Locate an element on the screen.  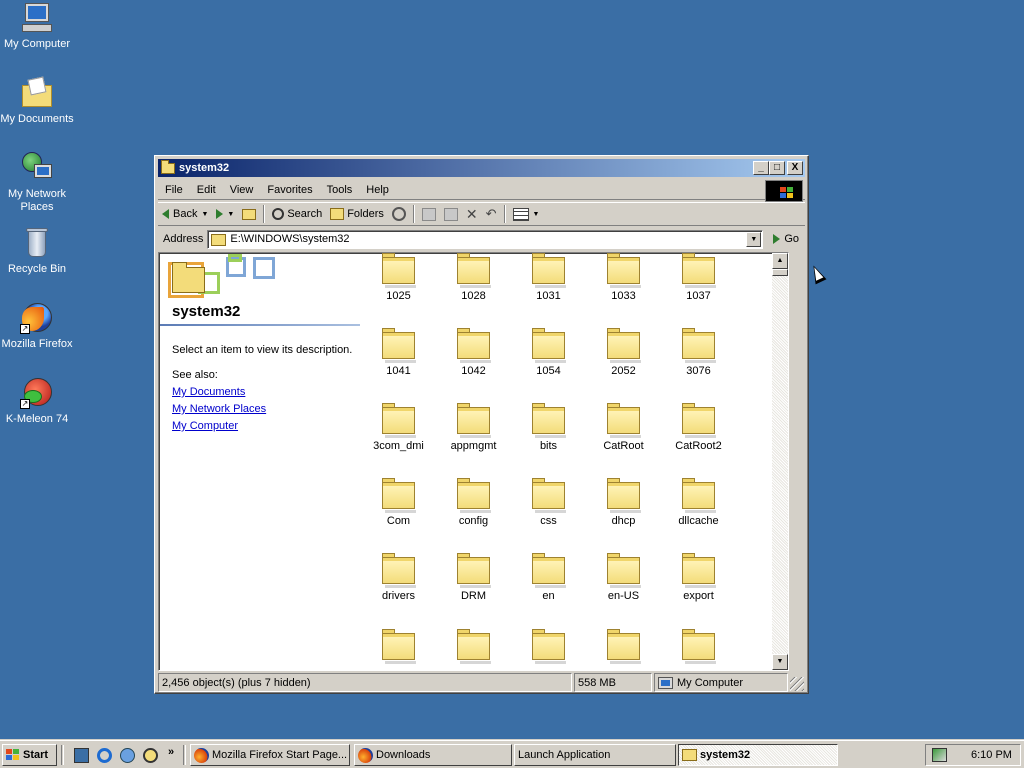
folder-item: 1028 is located at coordinates (473, 277).